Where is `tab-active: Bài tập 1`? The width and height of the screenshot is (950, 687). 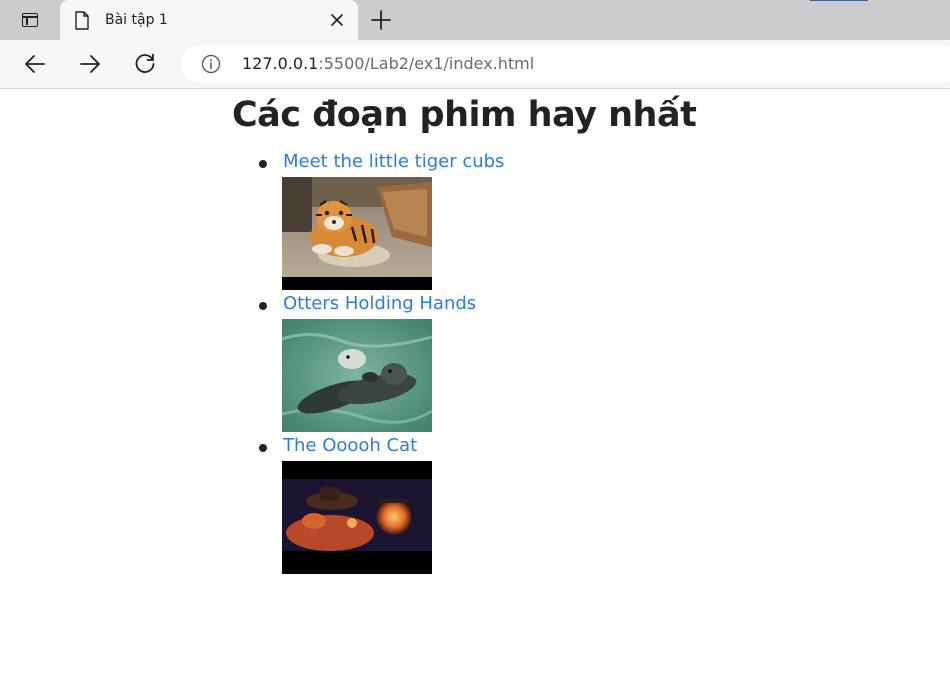
tab-active: Bài tập 1 is located at coordinates (209, 20).